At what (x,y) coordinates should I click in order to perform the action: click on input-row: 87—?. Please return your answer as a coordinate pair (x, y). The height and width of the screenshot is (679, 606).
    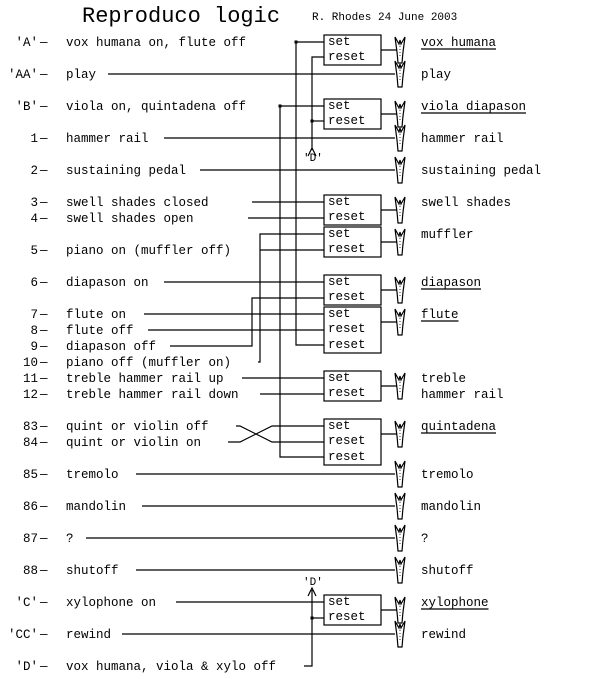
    Looking at the image, I should click on (48, 539).